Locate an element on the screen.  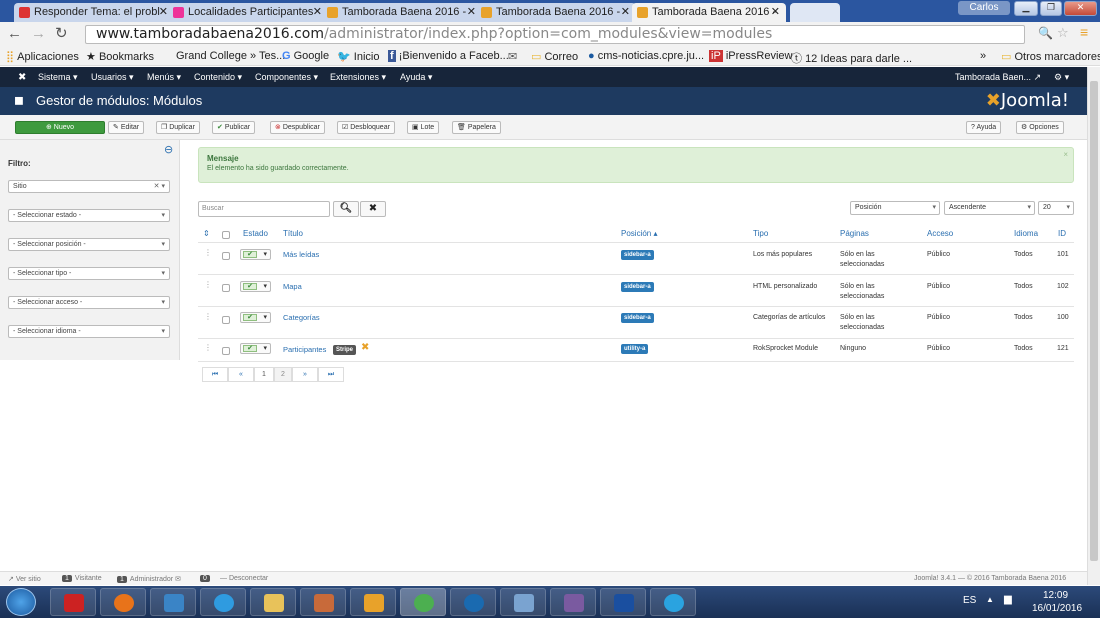
bookmark-item: 🐦 Inicio is located at coordinates (358, 56).